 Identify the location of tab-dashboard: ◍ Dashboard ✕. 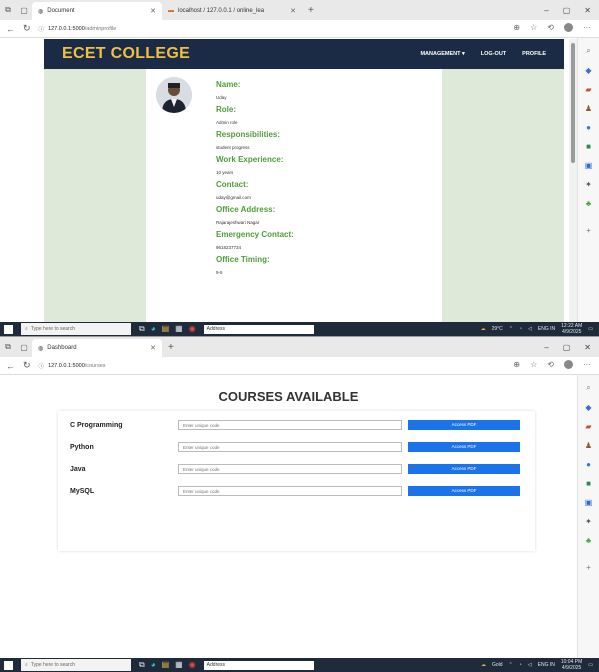
(97, 348).